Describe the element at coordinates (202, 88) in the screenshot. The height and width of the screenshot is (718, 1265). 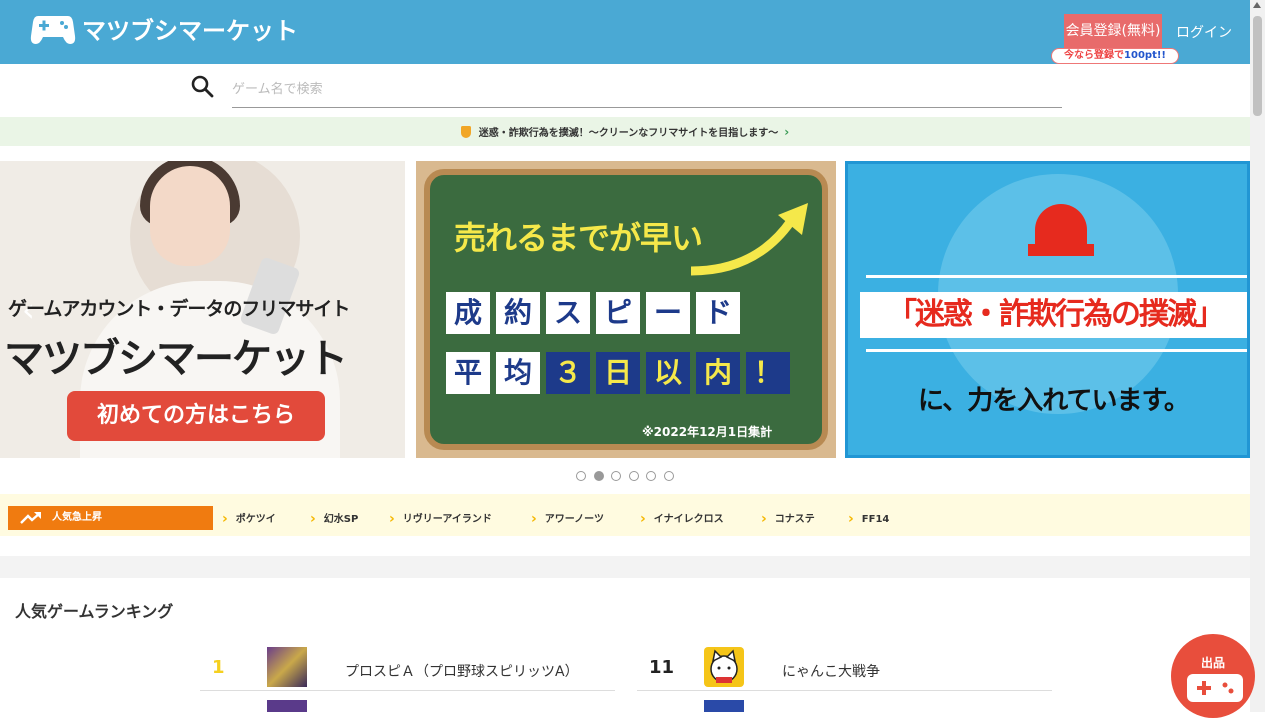
I see `search-icon` at that location.